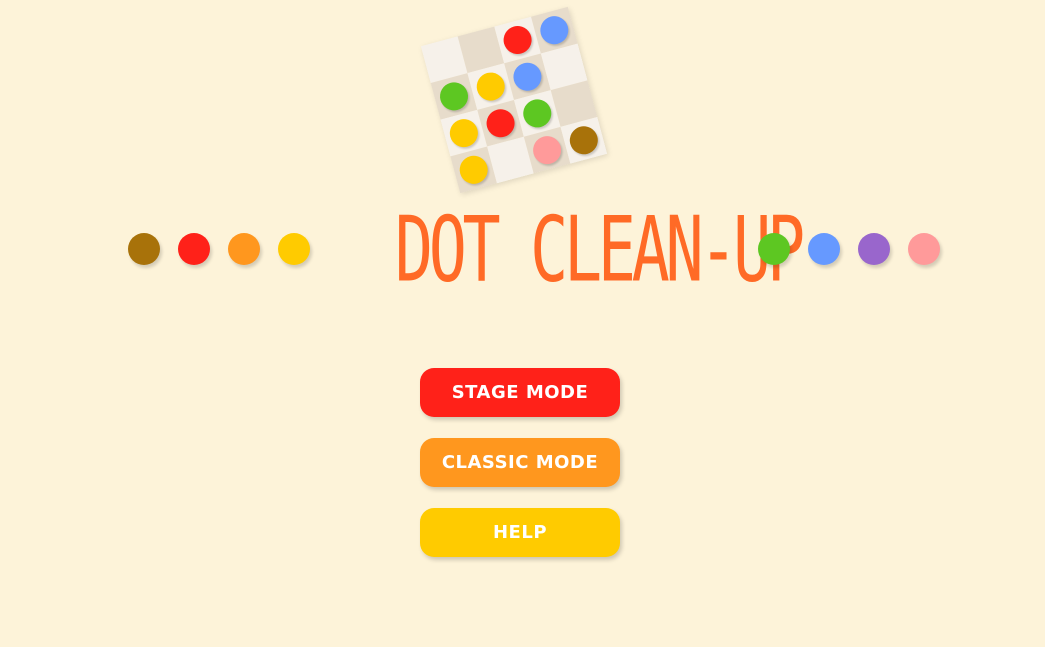 Image resolution: width=1045 pixels, height=647 pixels. Describe the element at coordinates (520, 392) in the screenshot. I see `stage-mode-button: STAGE MODE` at that location.